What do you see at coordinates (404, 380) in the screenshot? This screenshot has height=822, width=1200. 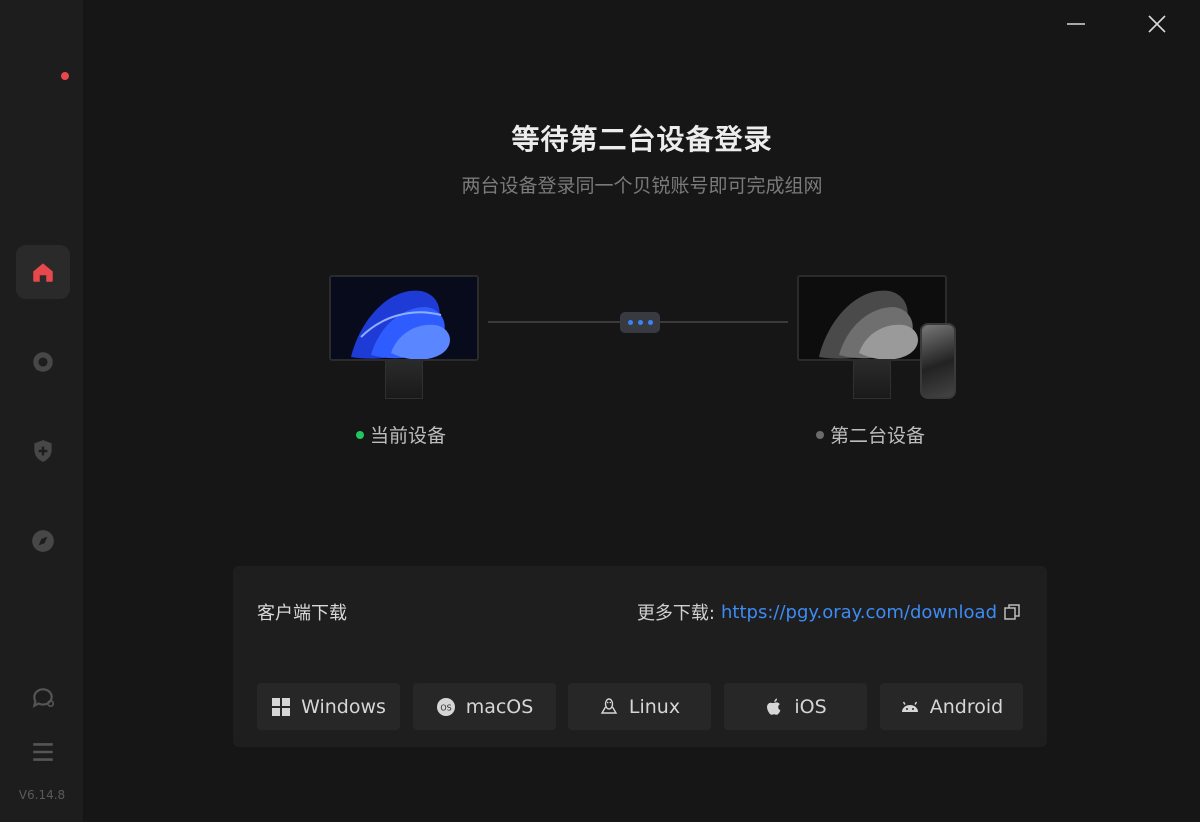 I see `monitor-stand` at bounding box center [404, 380].